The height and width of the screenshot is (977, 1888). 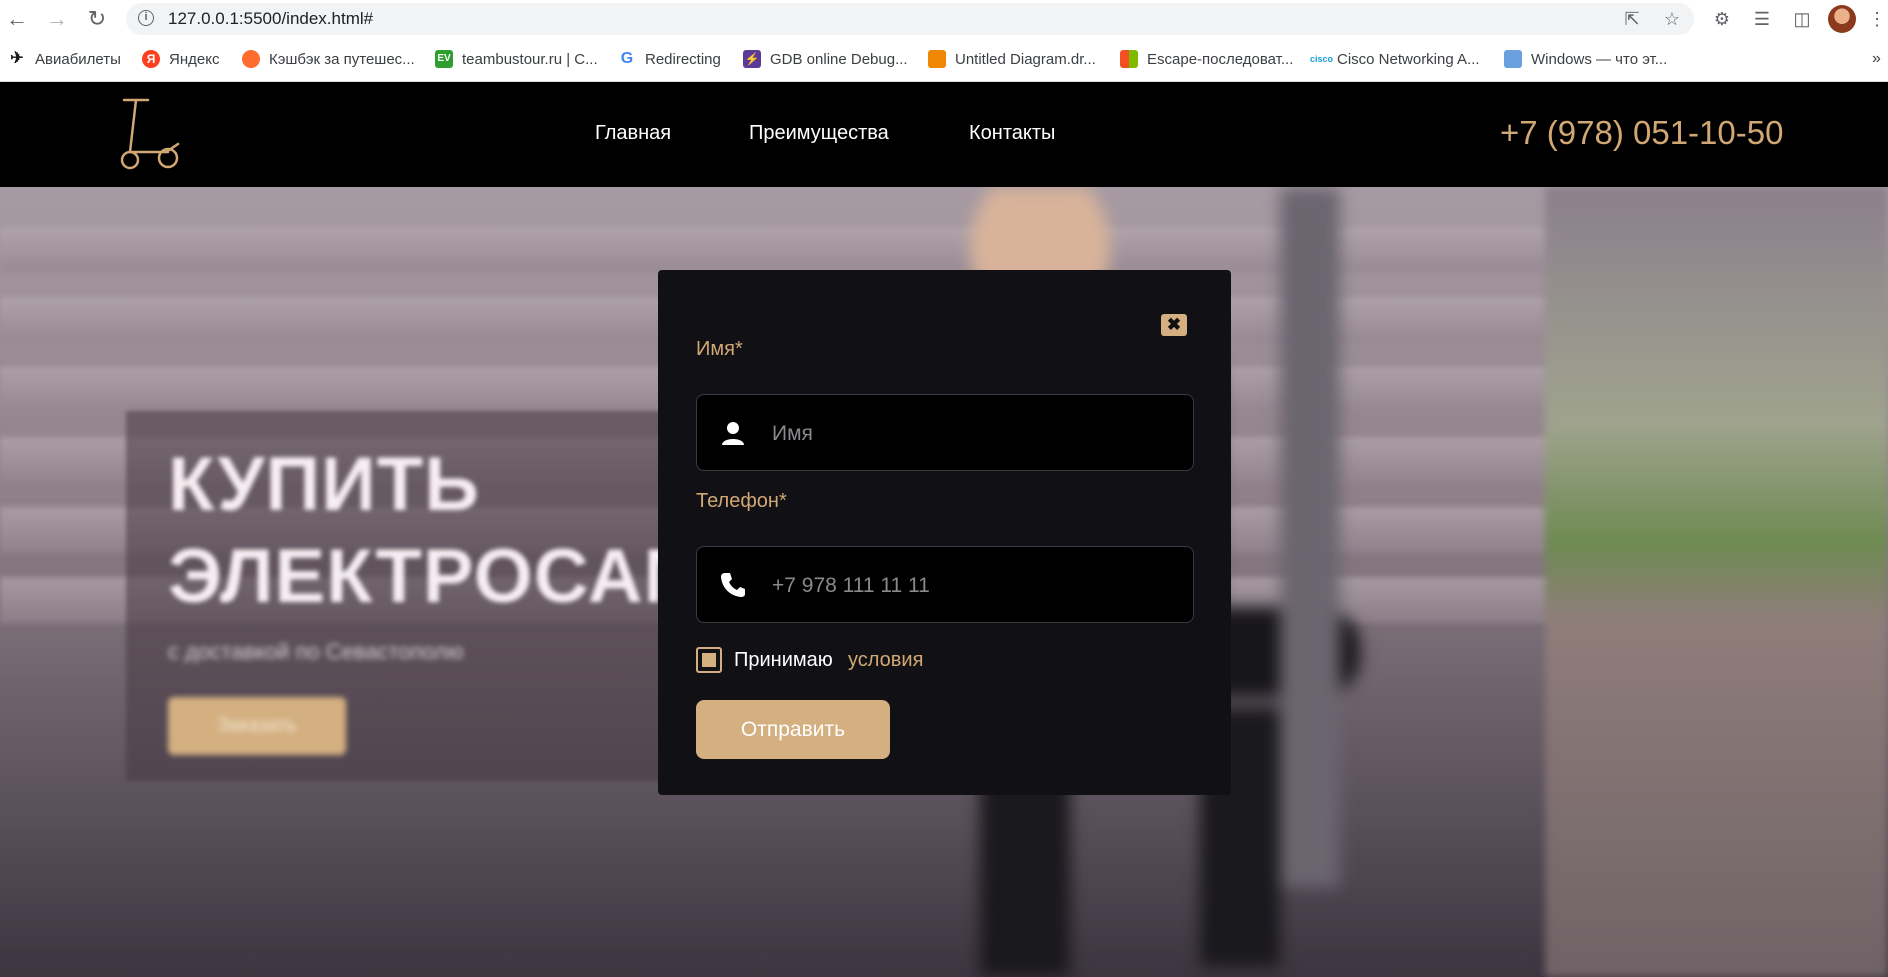 I want to click on bookmarks-overflow-icon: », so click(x=1876, y=59).